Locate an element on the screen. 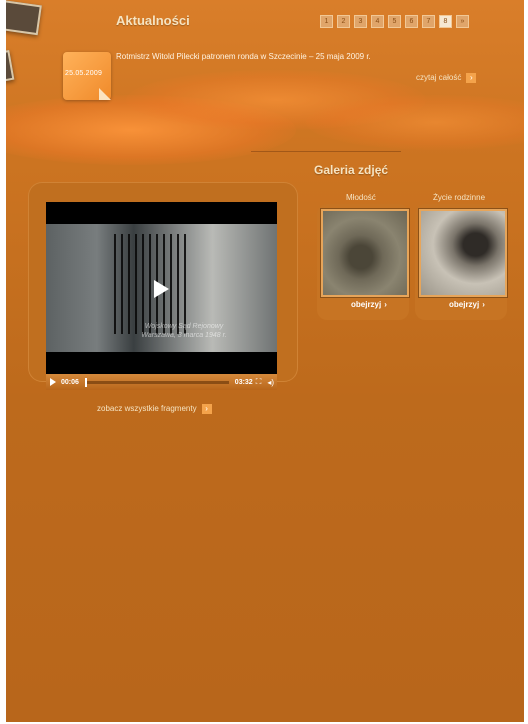 This screenshot has width=528, height=724. see-all-fragments-link: zobacz wszystkie fragmenty › is located at coordinates (154, 409).